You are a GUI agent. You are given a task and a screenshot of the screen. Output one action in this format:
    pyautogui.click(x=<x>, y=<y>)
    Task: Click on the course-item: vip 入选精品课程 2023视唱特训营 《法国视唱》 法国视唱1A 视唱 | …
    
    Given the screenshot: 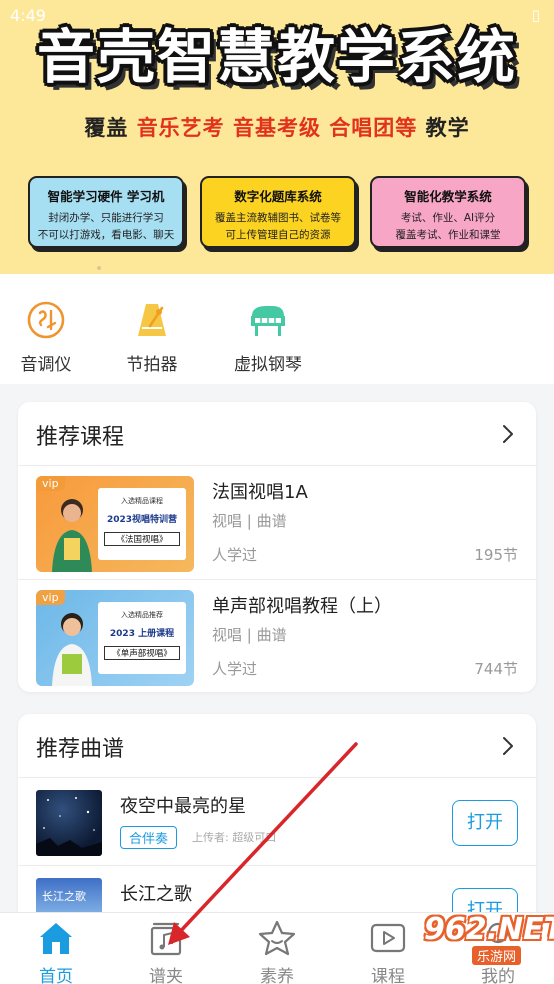 What is the action you would take?
    pyautogui.click(x=277, y=524)
    